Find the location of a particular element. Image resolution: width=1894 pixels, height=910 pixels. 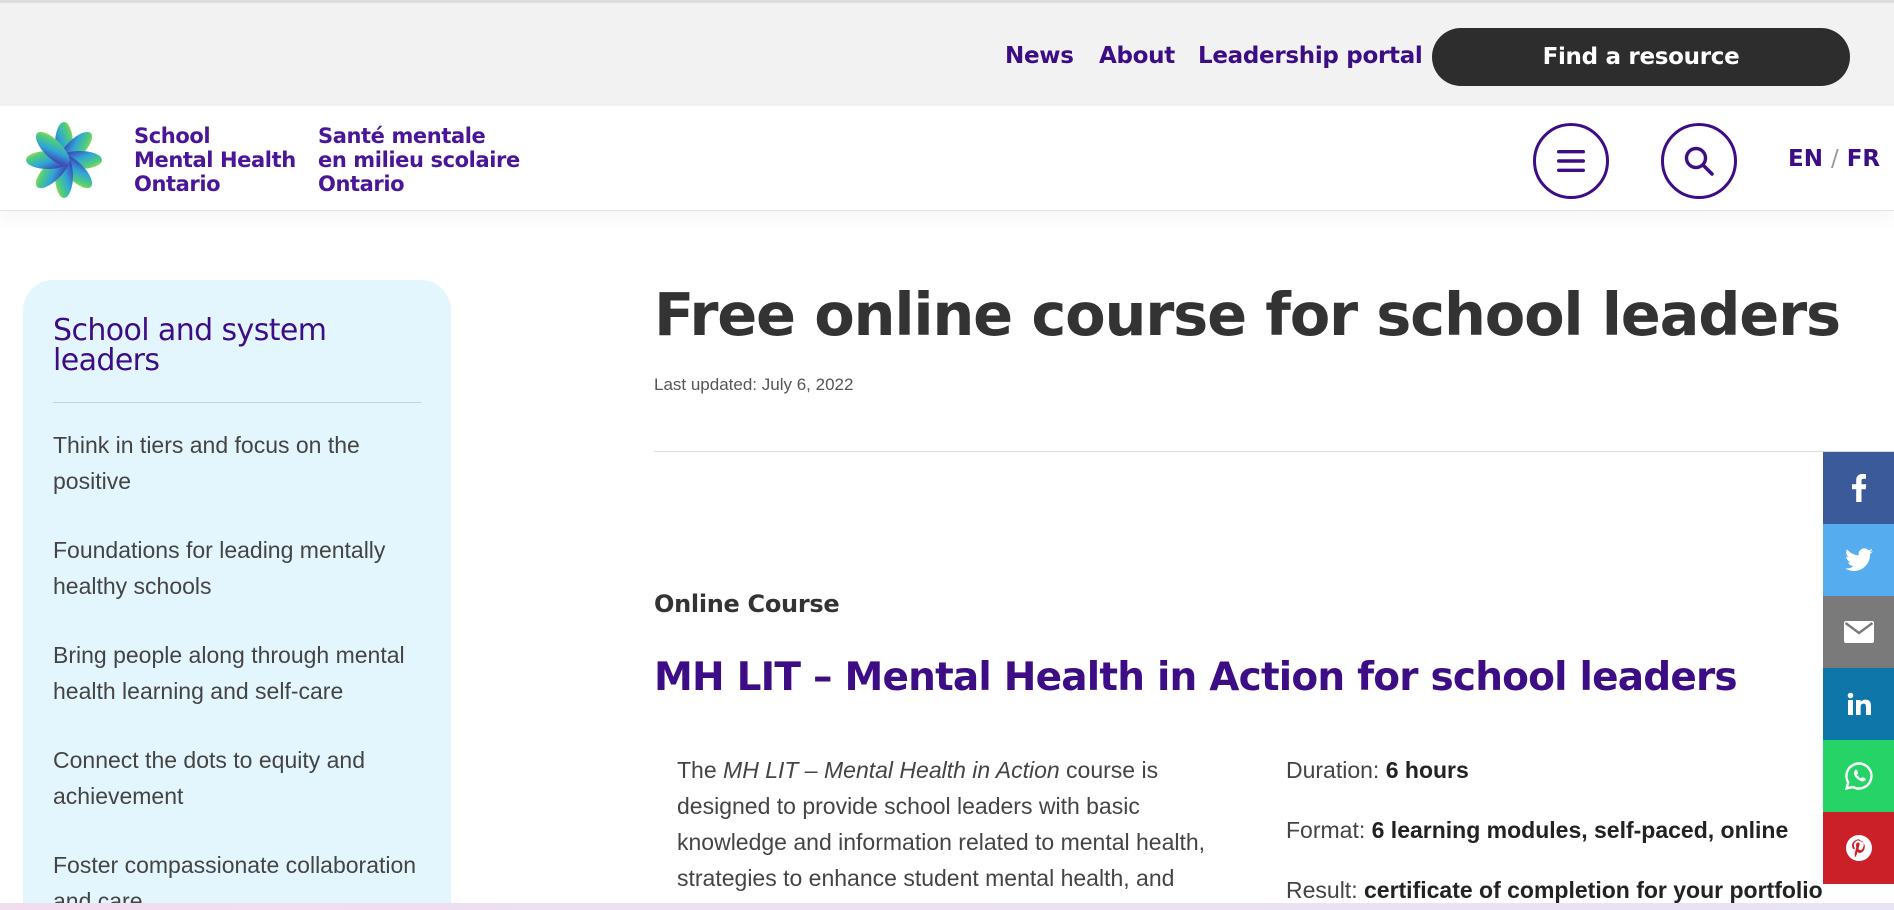

share-linkedin-button is located at coordinates (1858, 704).